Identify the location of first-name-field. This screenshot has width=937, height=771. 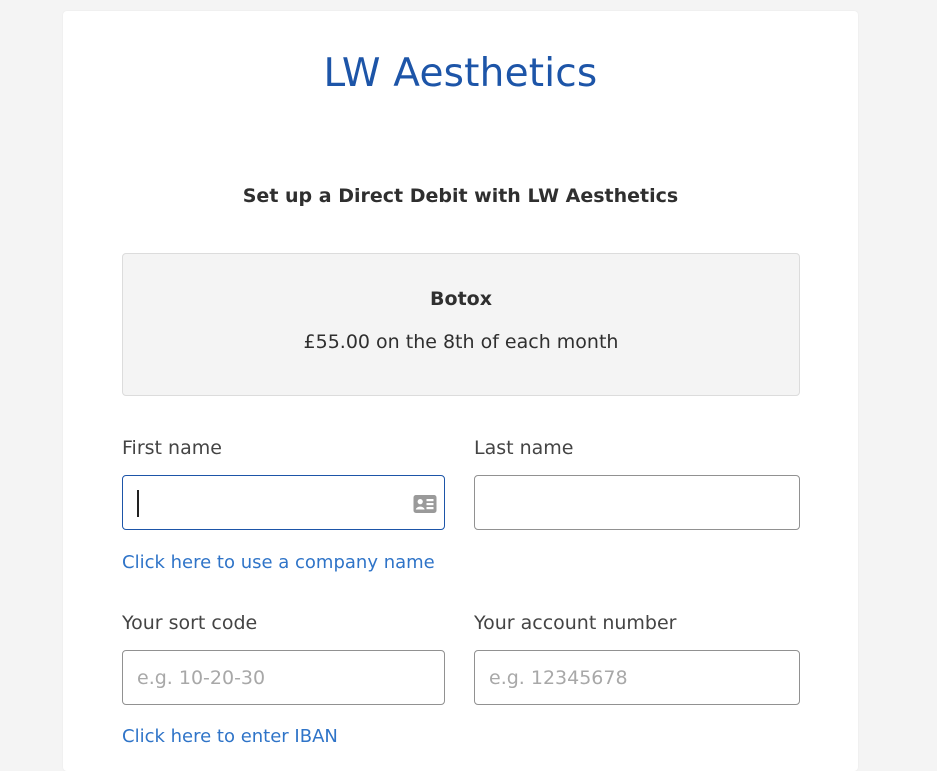
(283, 502).